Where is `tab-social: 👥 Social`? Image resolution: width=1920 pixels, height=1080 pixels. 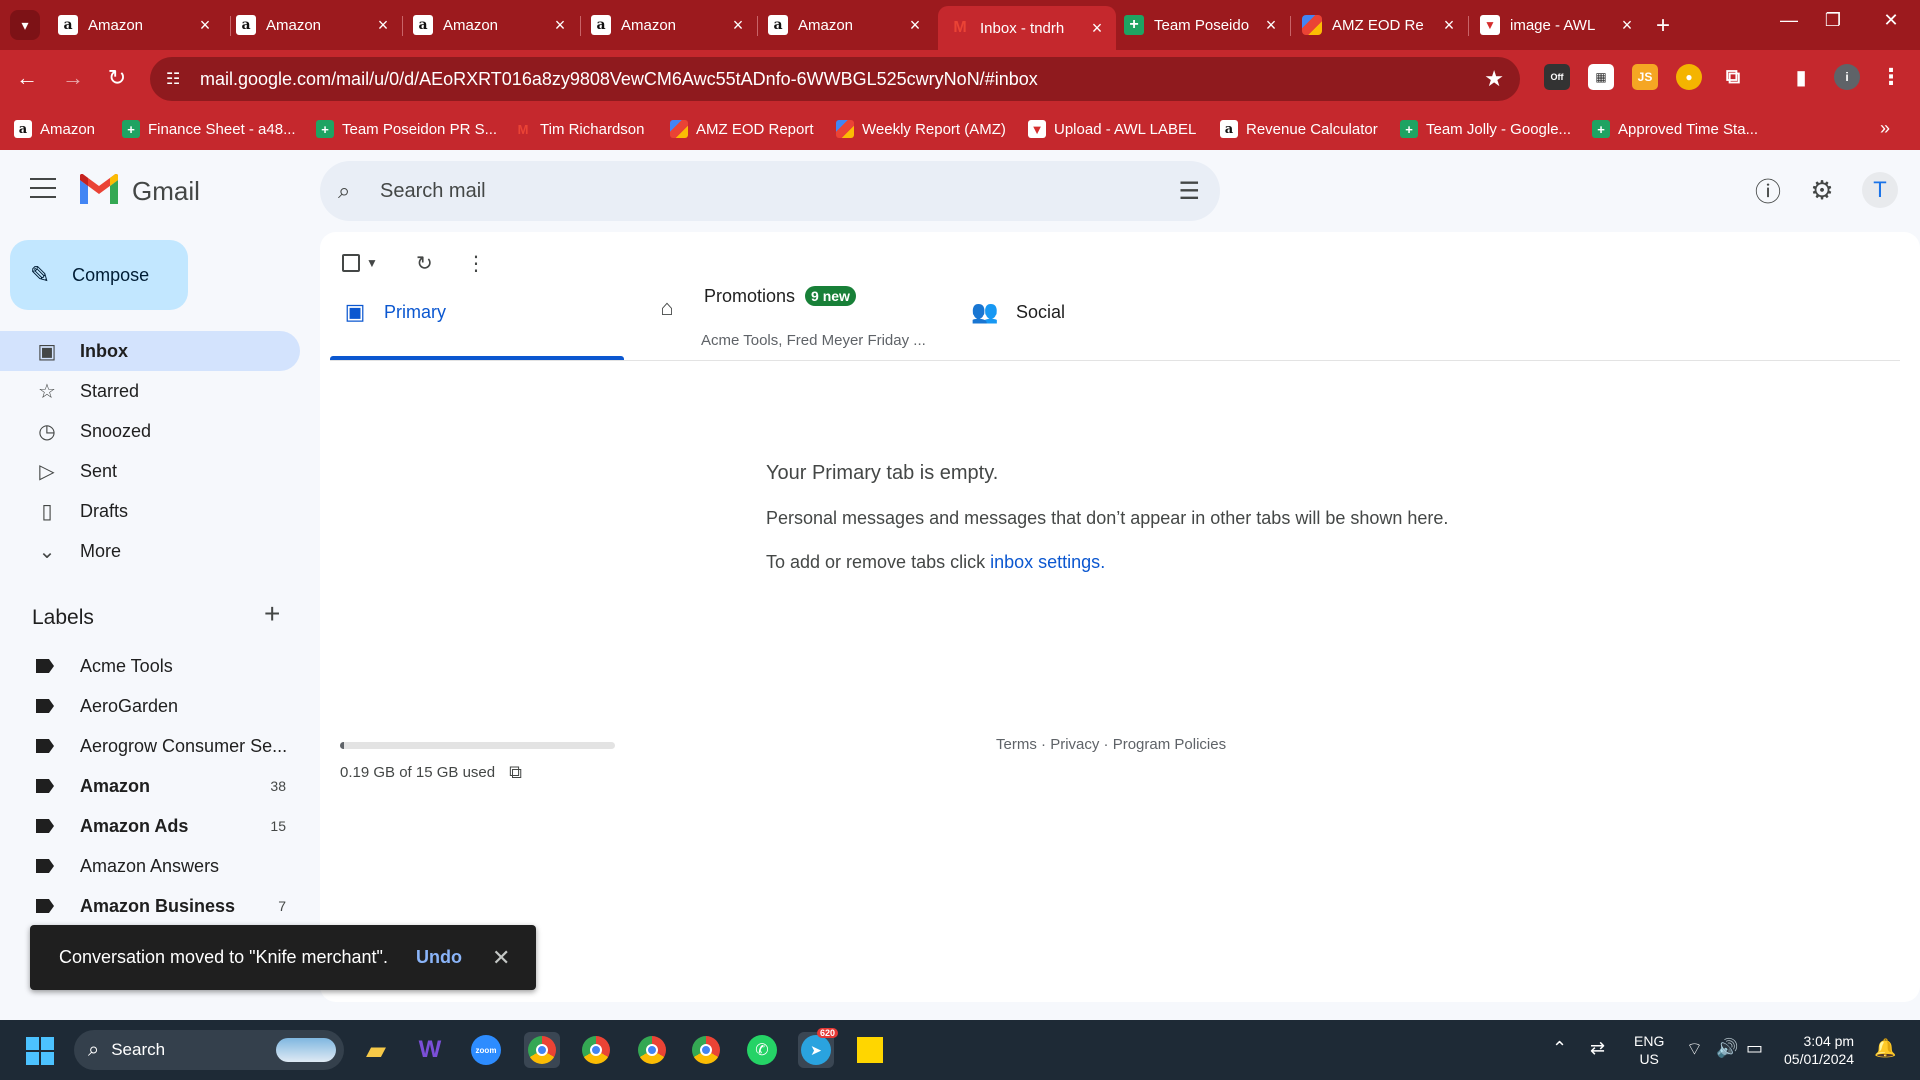
tab-social: 👥 Social is located at coordinates (1017, 312).